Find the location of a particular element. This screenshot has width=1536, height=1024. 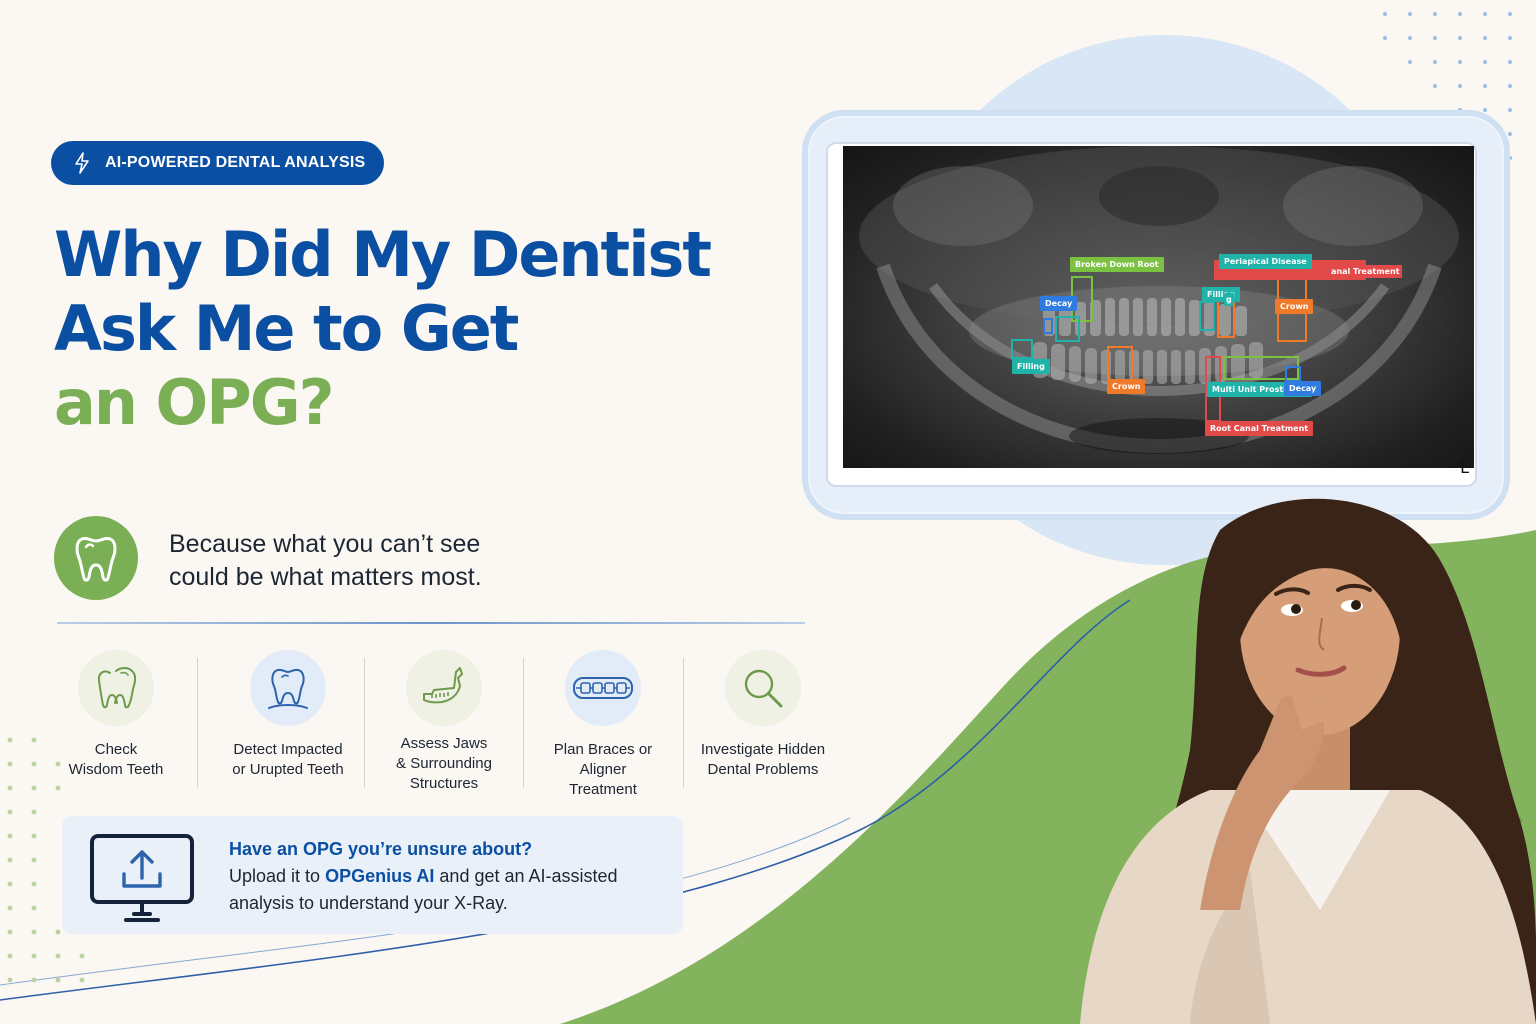

page-title: Why Did My Dentist Ask Me to Get an OPG? is located at coordinates (414, 329).